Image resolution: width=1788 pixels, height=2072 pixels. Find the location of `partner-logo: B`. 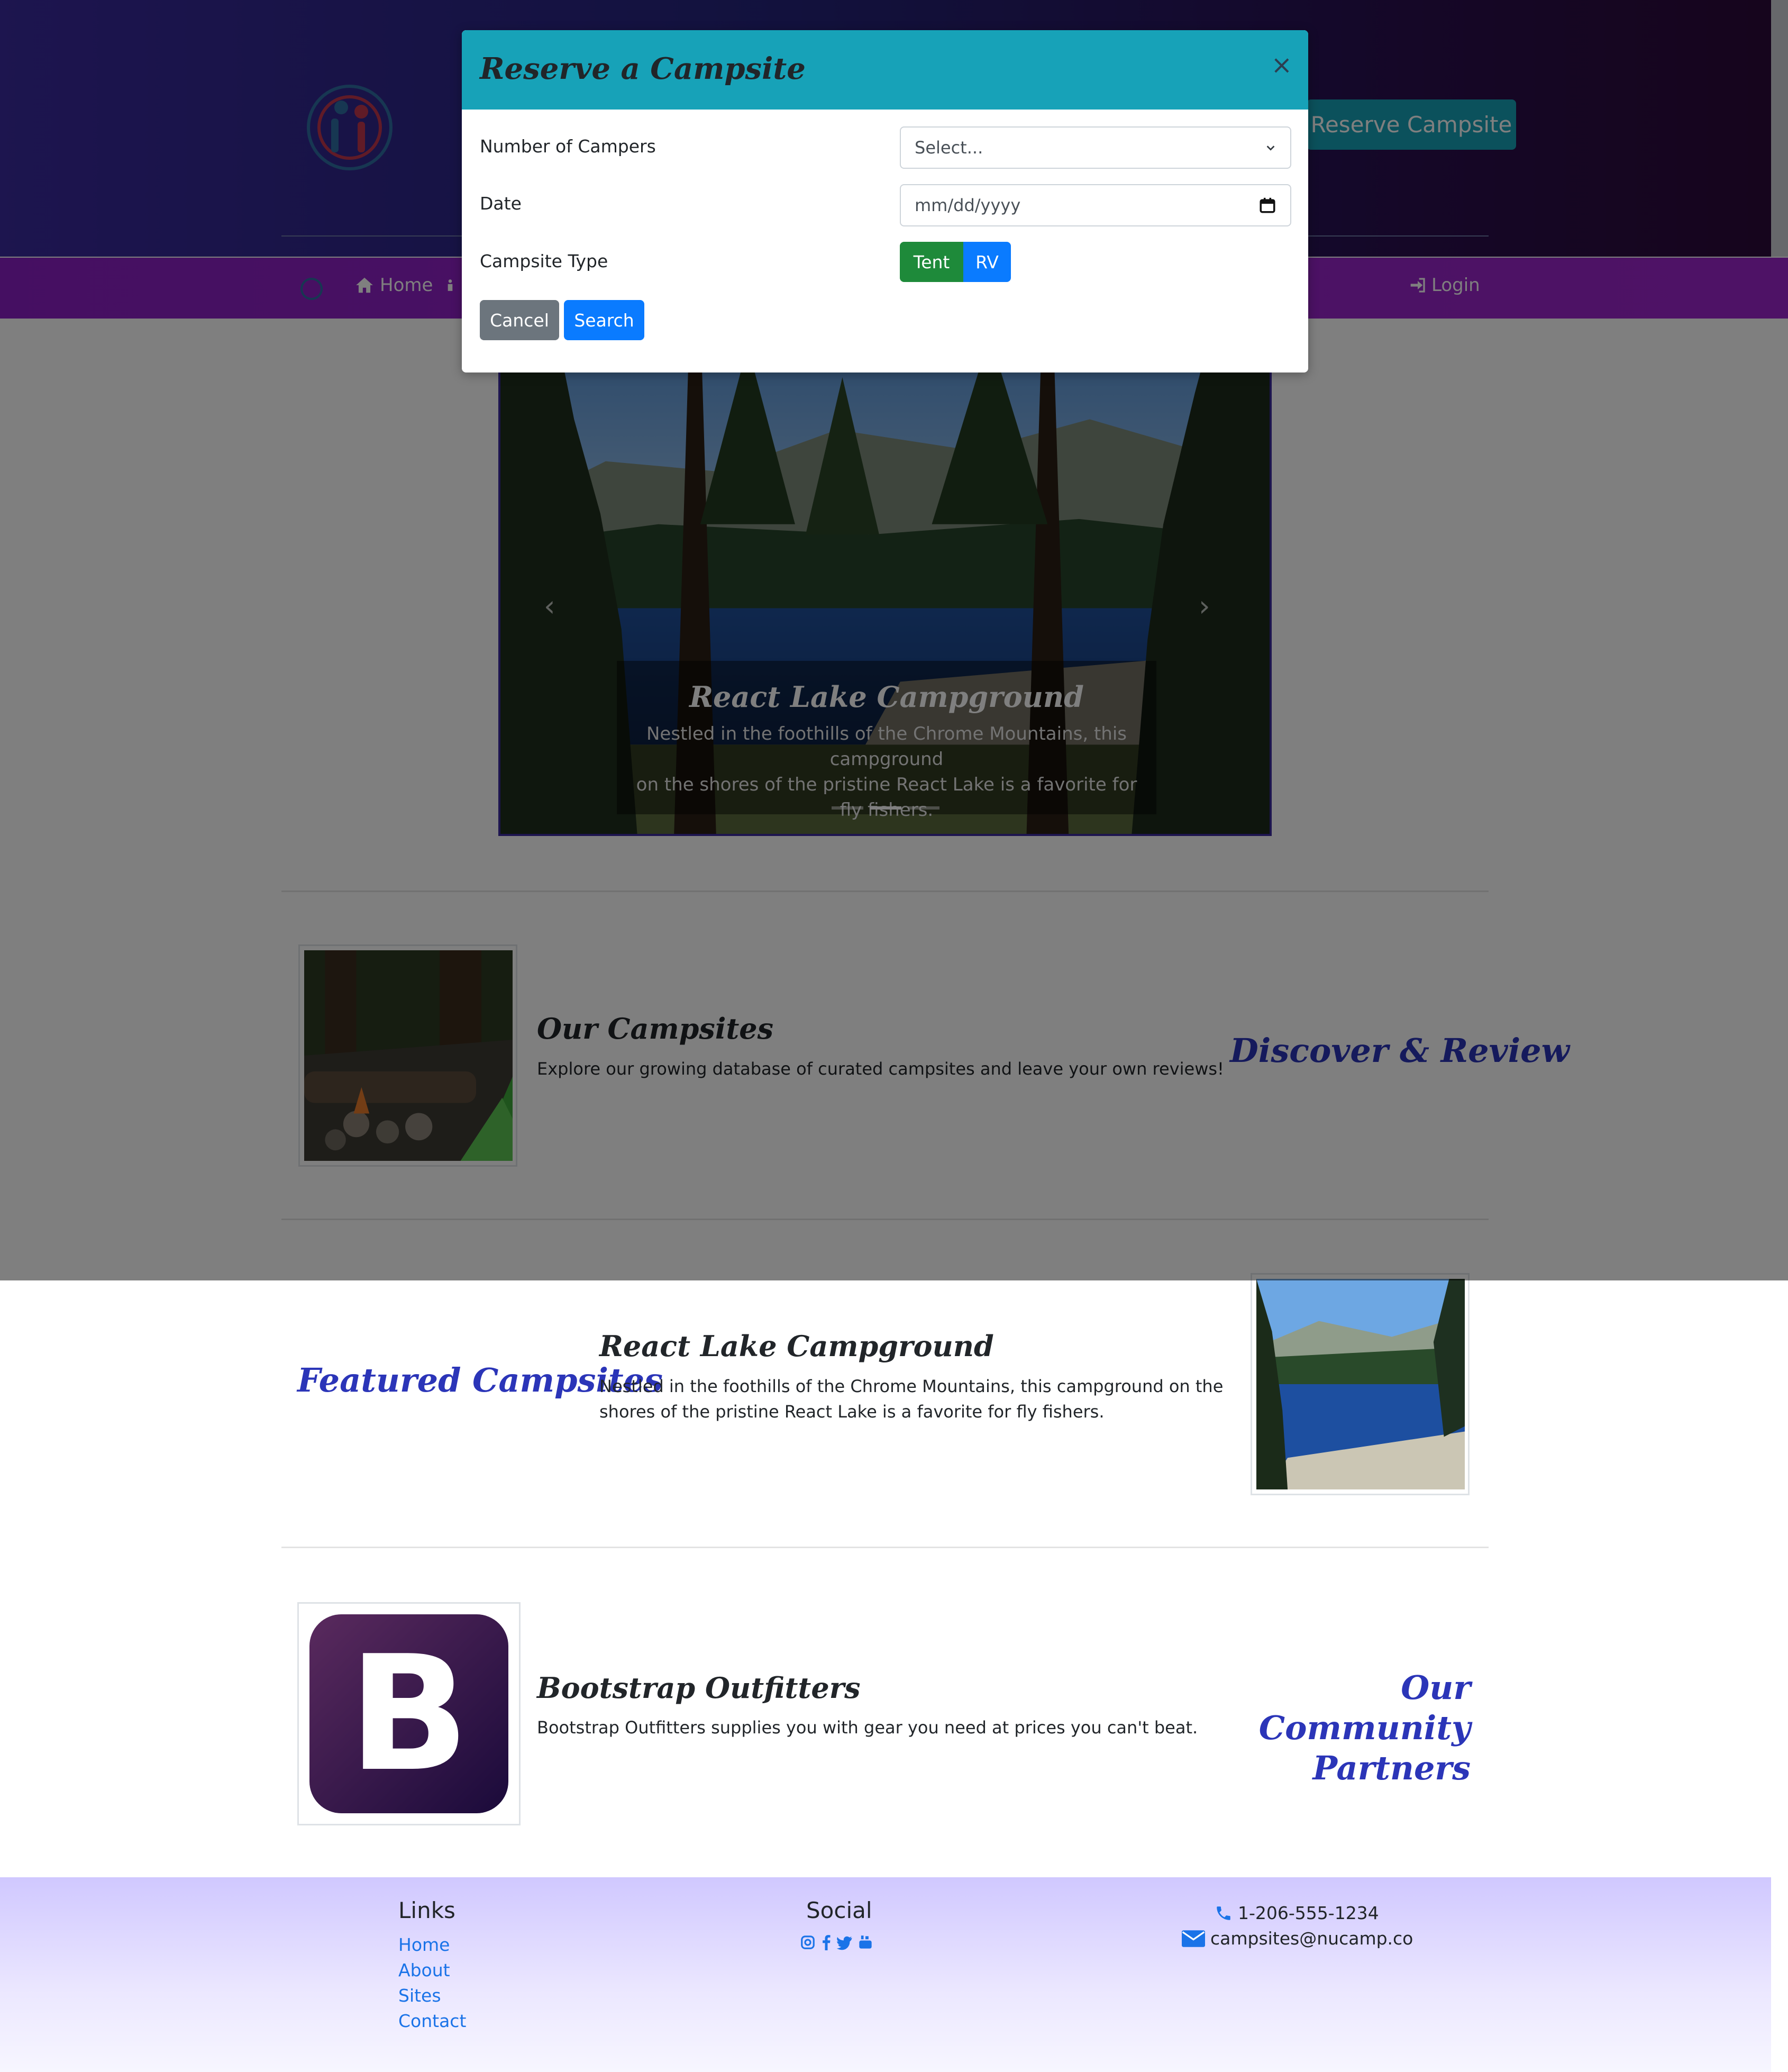

partner-logo: B is located at coordinates (409, 1714).